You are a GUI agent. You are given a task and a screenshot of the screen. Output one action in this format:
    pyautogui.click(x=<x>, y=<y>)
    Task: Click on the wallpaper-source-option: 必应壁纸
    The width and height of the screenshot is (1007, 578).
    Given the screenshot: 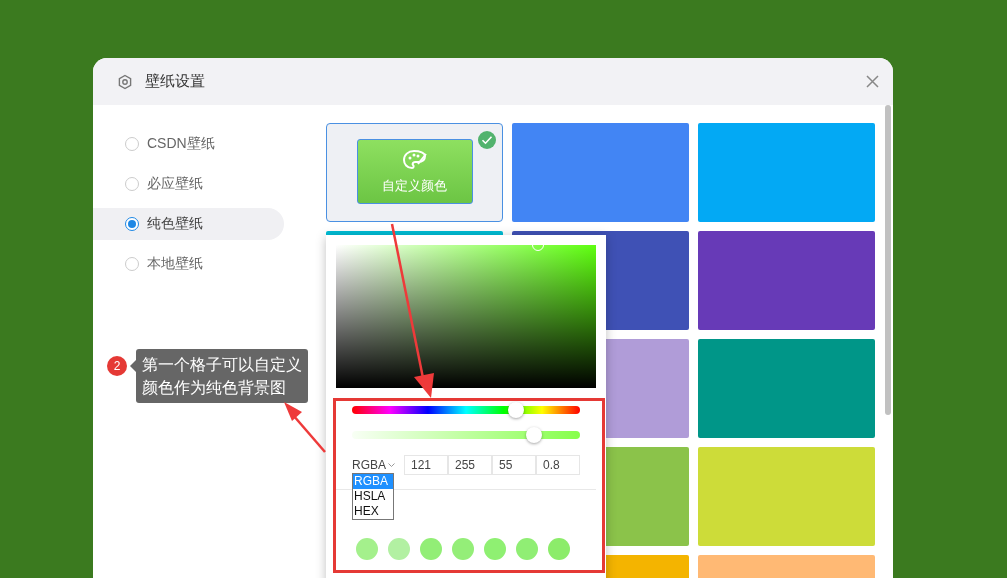 What is the action you would take?
    pyautogui.click(x=188, y=184)
    